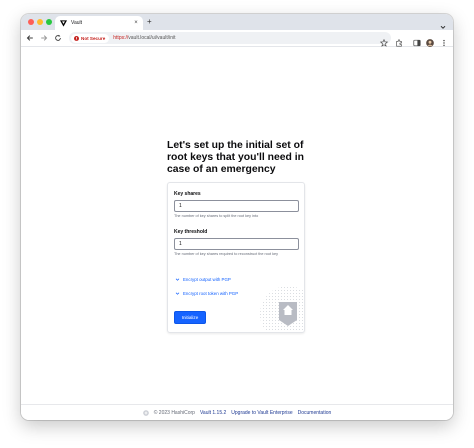  What do you see at coordinates (399, 40) in the screenshot?
I see `extensions-icon` at bounding box center [399, 40].